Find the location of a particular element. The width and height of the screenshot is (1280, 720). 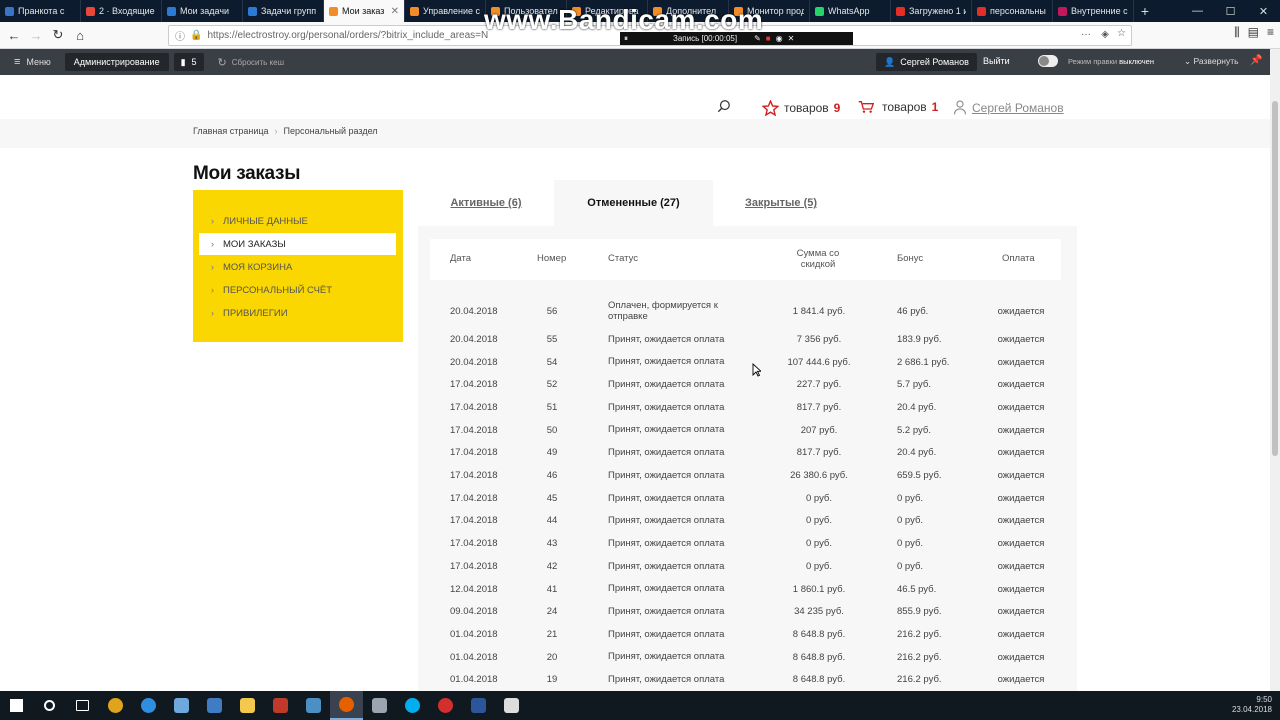

new-tab-icon: + is located at coordinates (1145, 11).